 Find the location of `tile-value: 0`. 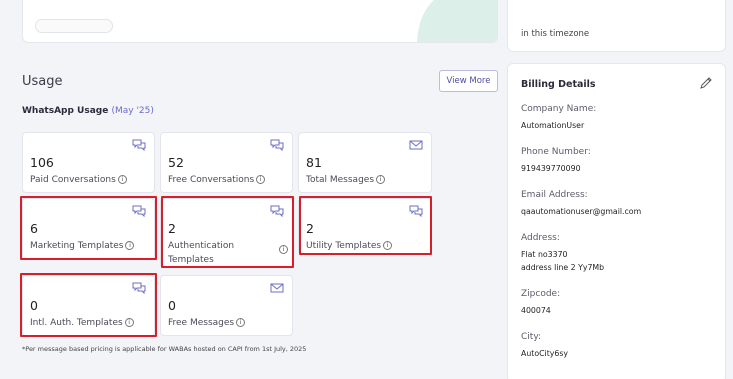

tile-value: 0 is located at coordinates (172, 305).